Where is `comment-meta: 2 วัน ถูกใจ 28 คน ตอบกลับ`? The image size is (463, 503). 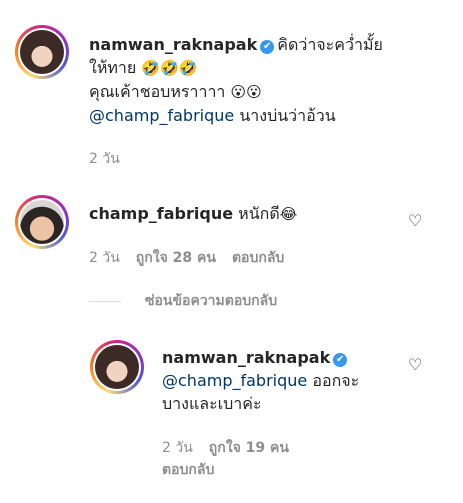
comment-meta: 2 วัน ถูกใจ 28 คน ตอบกลับ is located at coordinates (186, 258).